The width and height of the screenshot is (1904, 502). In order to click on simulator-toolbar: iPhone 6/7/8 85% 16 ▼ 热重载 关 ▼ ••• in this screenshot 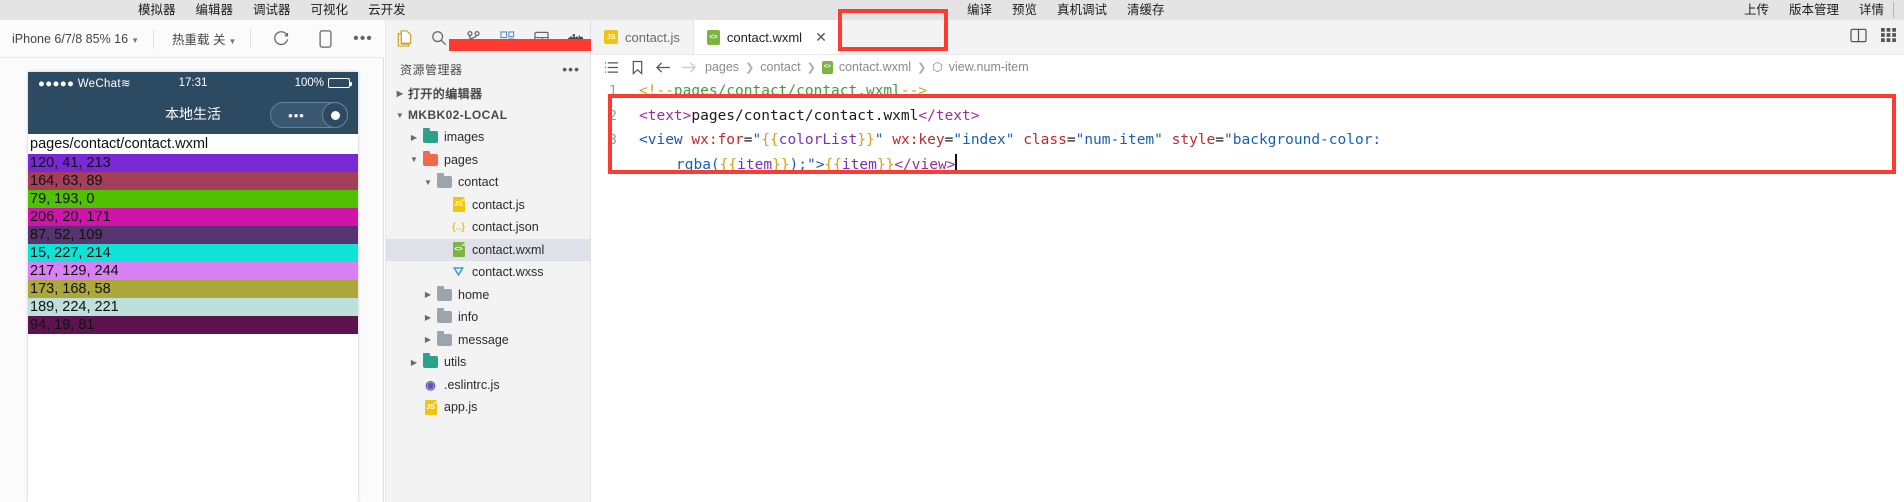, I will do `click(192, 39)`.